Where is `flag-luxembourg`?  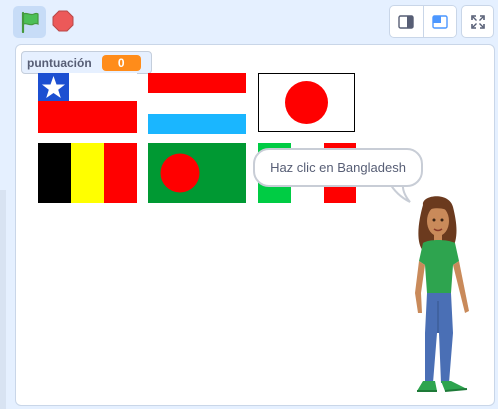 flag-luxembourg is located at coordinates (197, 103).